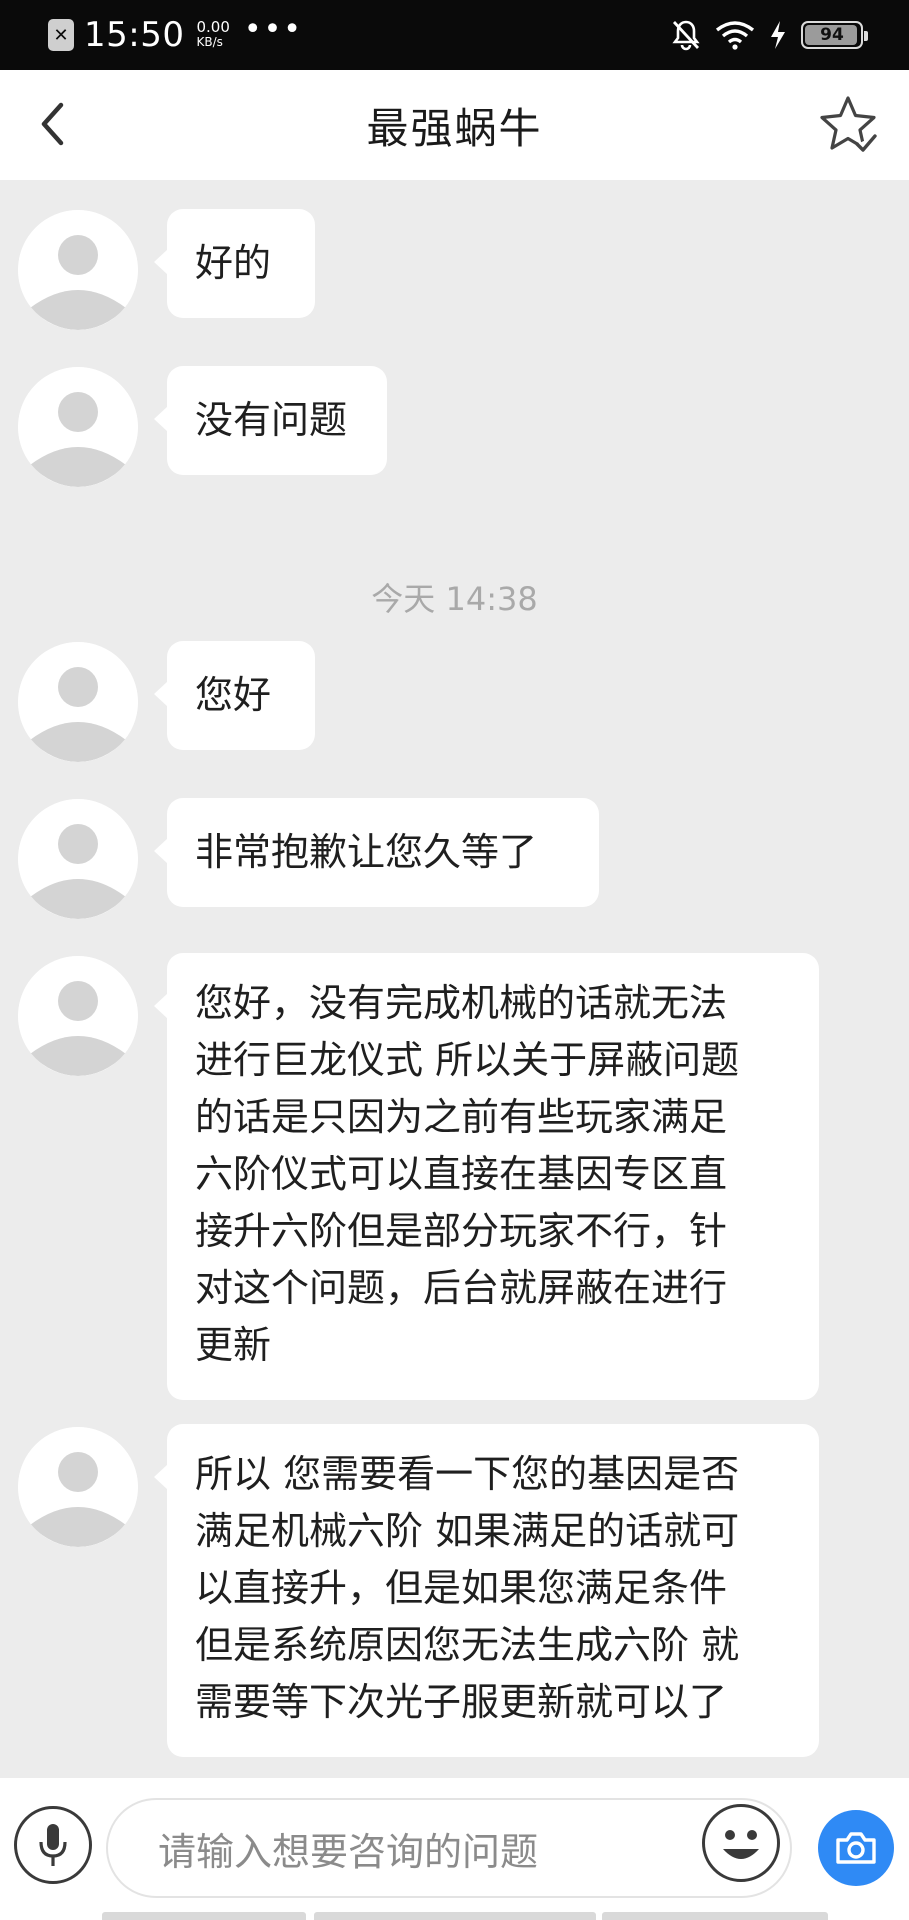 This screenshot has height=1920, width=909. What do you see at coordinates (686, 35) in the screenshot?
I see `mute-bell-icon` at bounding box center [686, 35].